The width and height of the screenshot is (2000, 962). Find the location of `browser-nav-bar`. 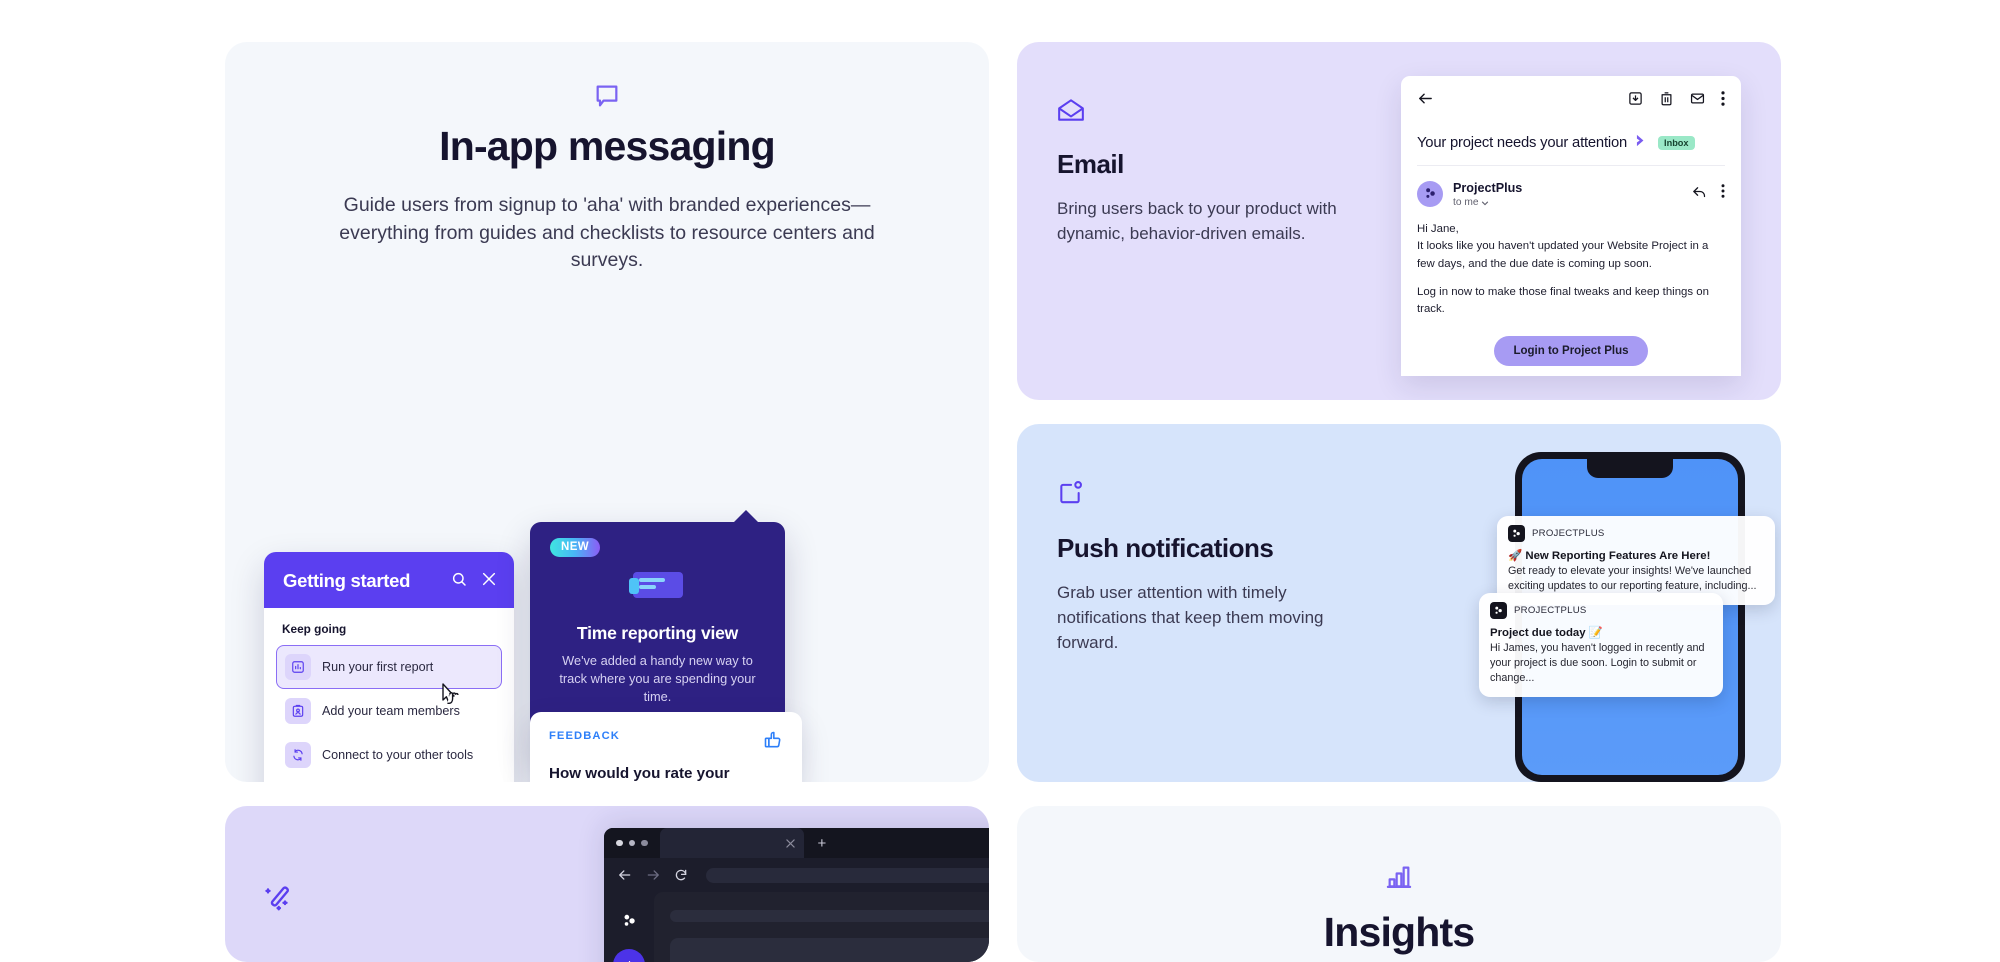

browser-nav-bar is located at coordinates (796, 875).